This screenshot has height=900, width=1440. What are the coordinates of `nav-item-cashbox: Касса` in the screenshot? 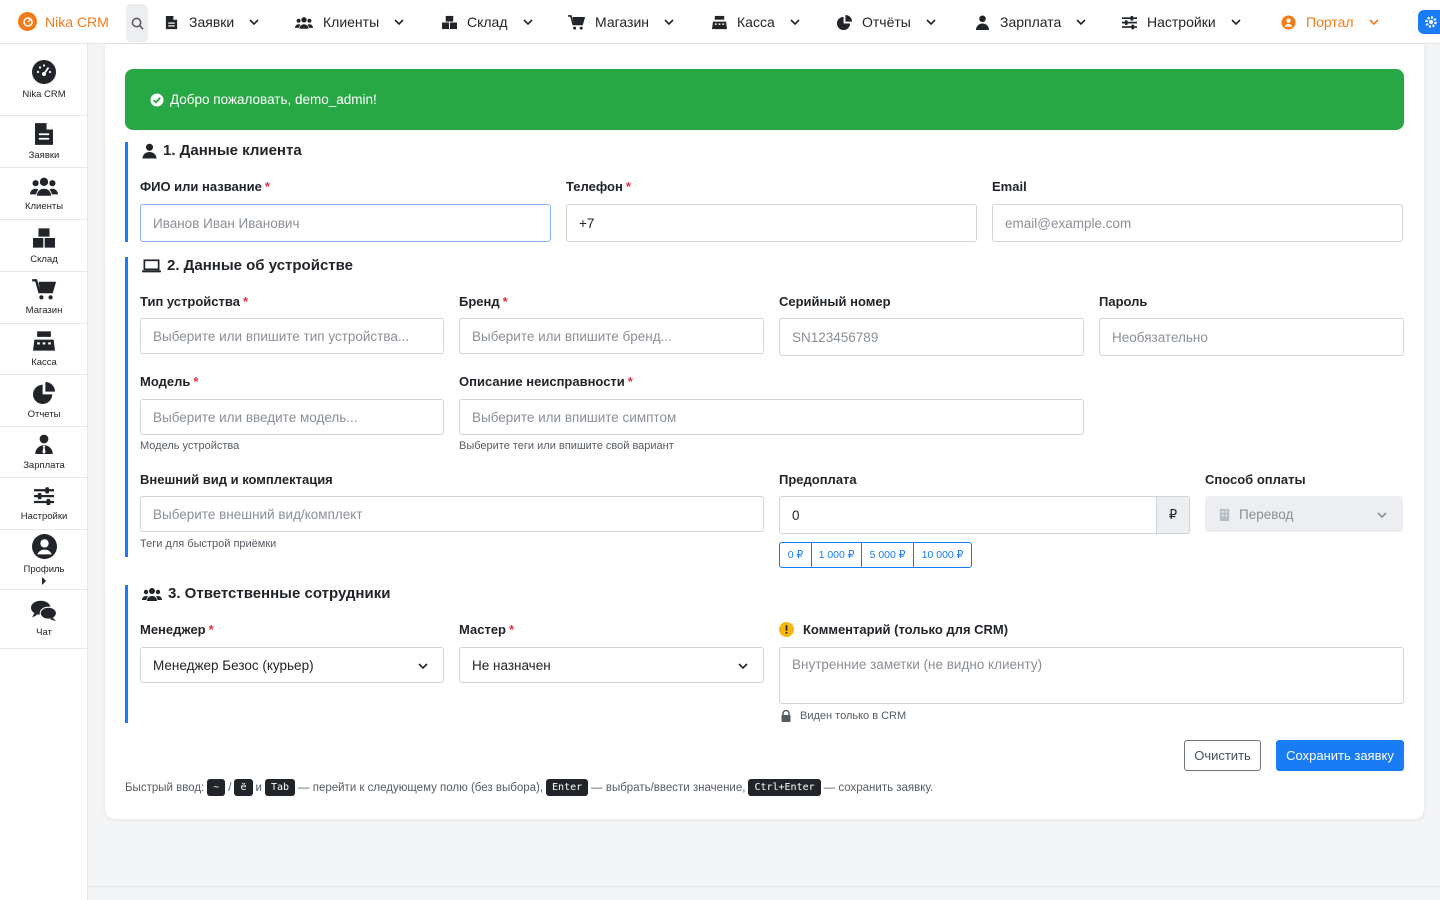 It's located at (756, 22).